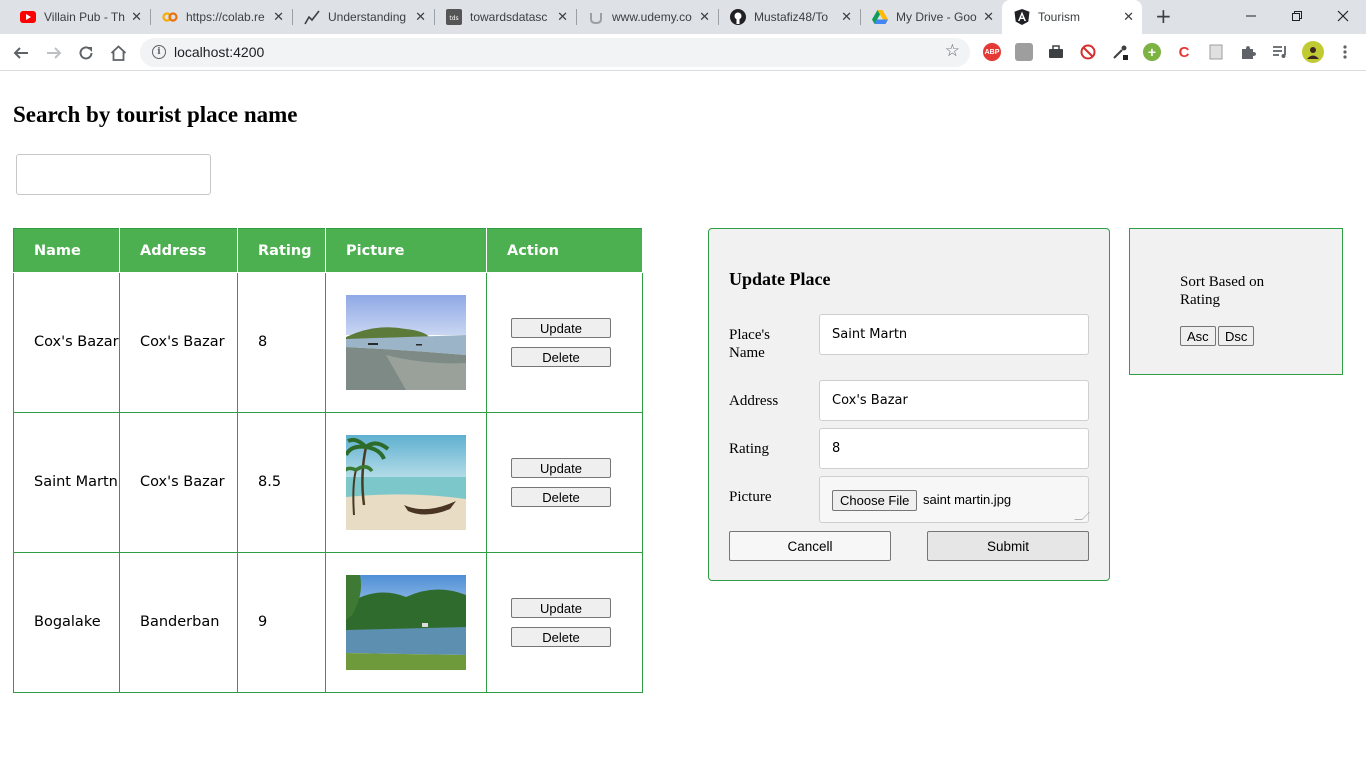 The height and width of the screenshot is (768, 1366). What do you see at coordinates (1152, 52) in the screenshot?
I see `add-extension-icon: +` at bounding box center [1152, 52].